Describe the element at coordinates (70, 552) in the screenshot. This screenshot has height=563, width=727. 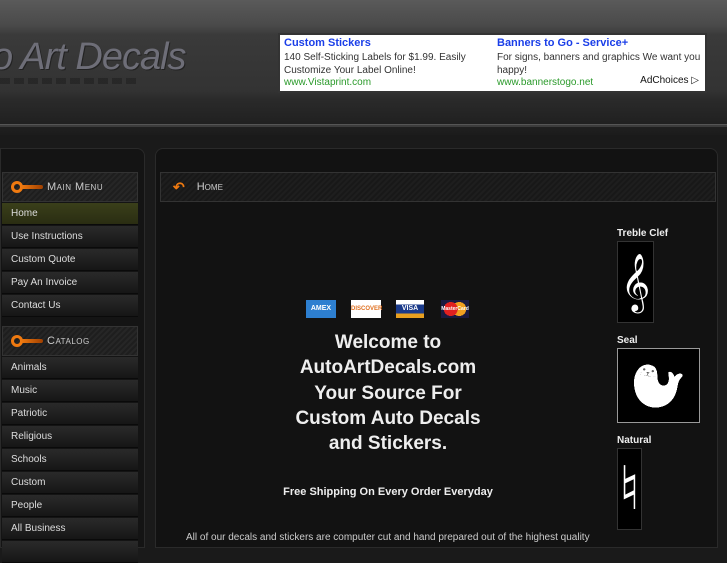
I see `catalog-item-more` at that location.